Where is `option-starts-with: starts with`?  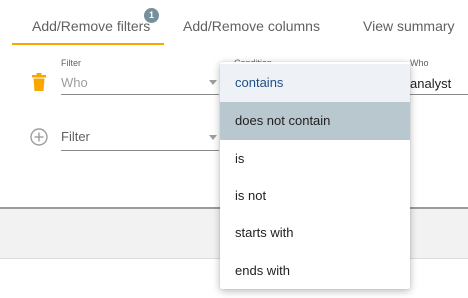 option-starts-with: starts with is located at coordinates (315, 233).